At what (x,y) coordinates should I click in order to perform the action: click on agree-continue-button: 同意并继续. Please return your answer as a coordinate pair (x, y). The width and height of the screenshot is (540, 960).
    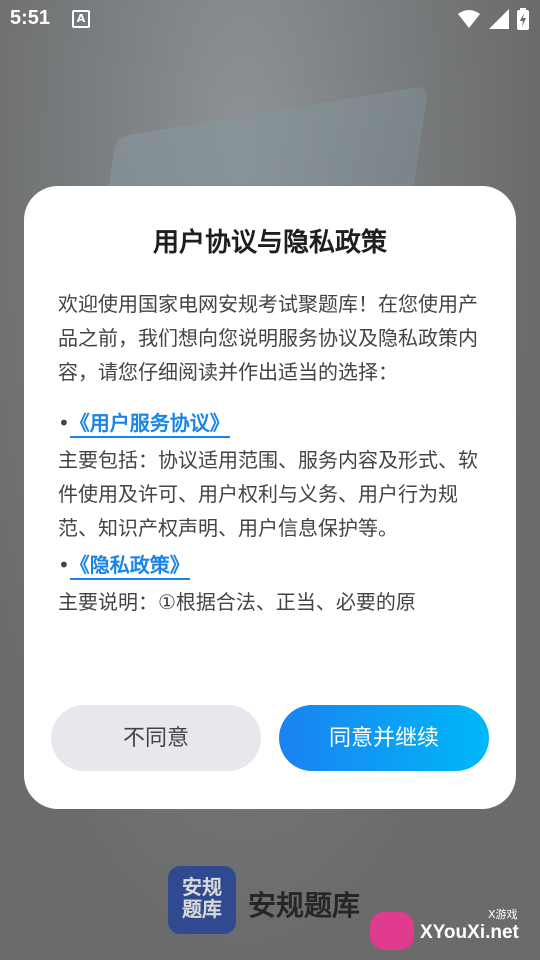
    Looking at the image, I should click on (384, 738).